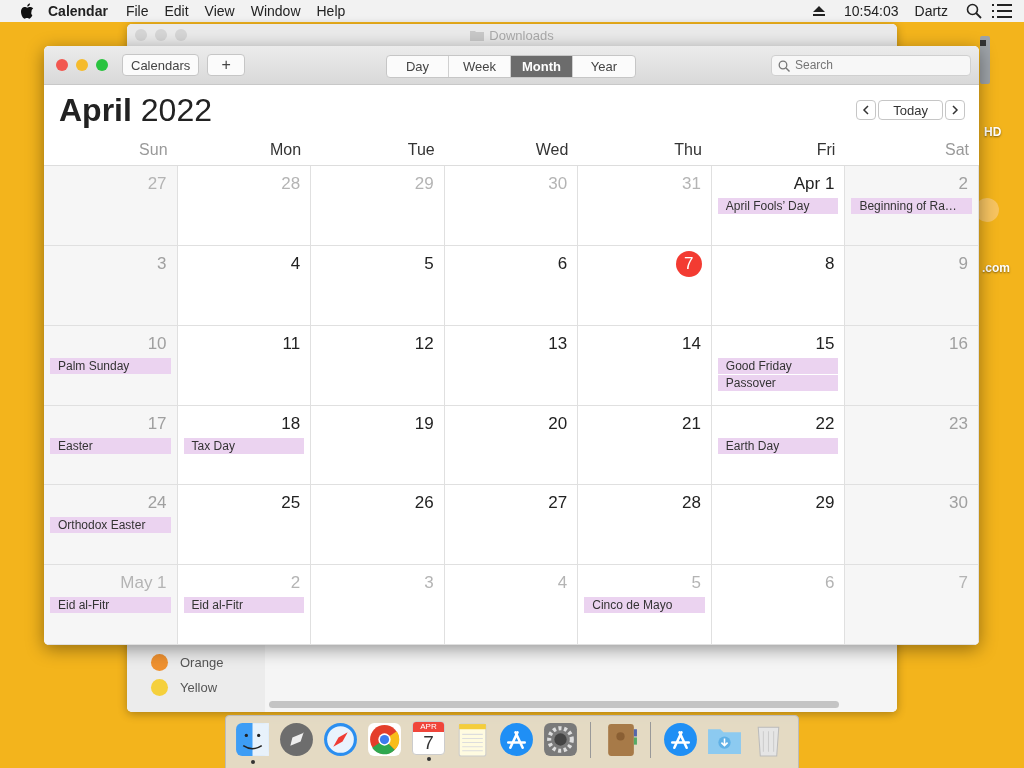 The image size is (1024, 768). I want to click on day-cell: 6, so click(511, 285).